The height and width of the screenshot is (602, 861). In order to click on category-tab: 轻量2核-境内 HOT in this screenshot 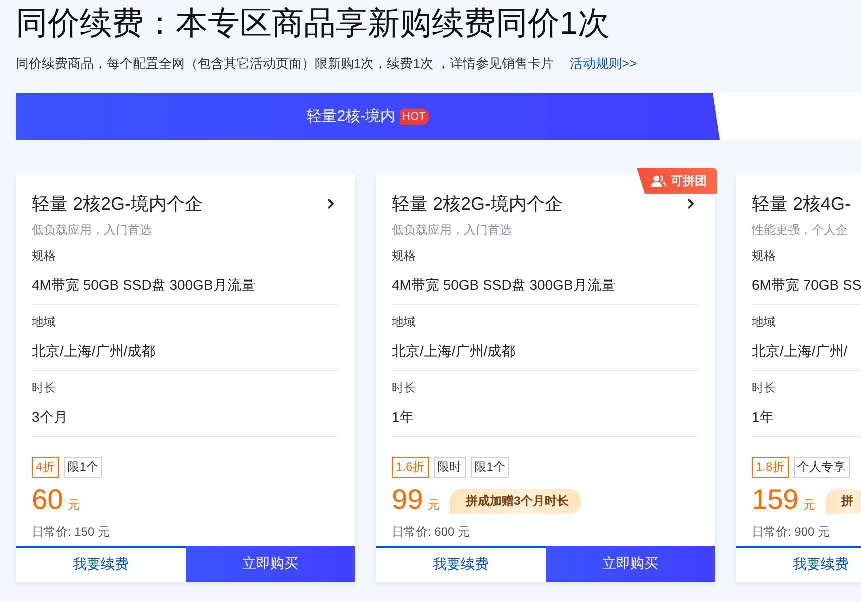, I will do `click(368, 116)`.